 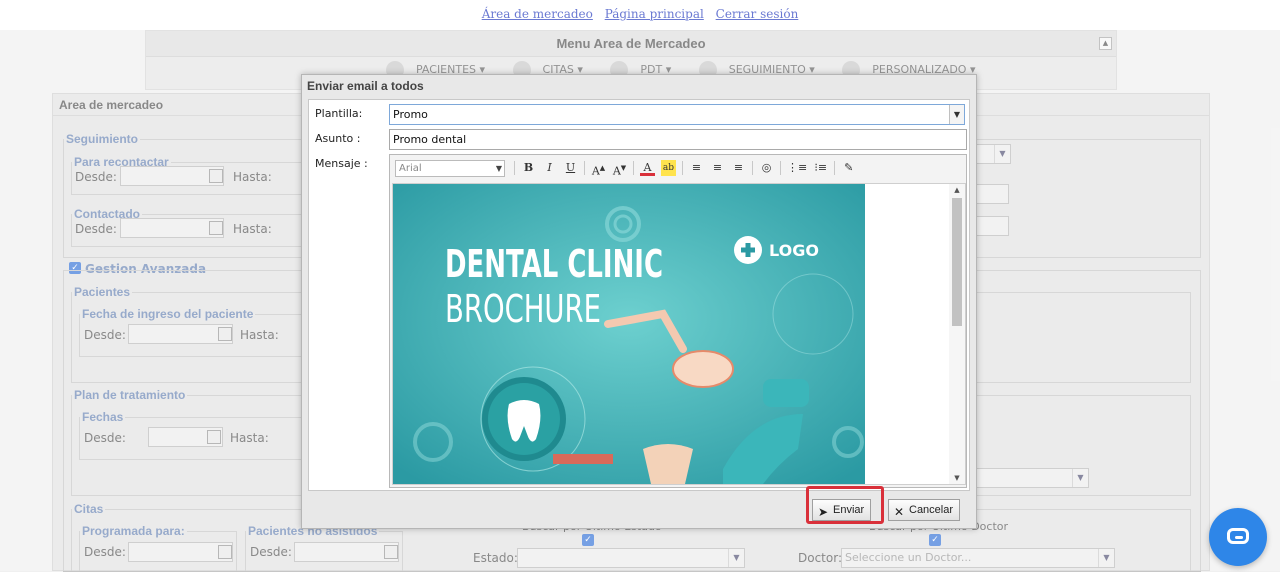 I want to click on highlight-color-icon: ab, so click(x=668, y=168).